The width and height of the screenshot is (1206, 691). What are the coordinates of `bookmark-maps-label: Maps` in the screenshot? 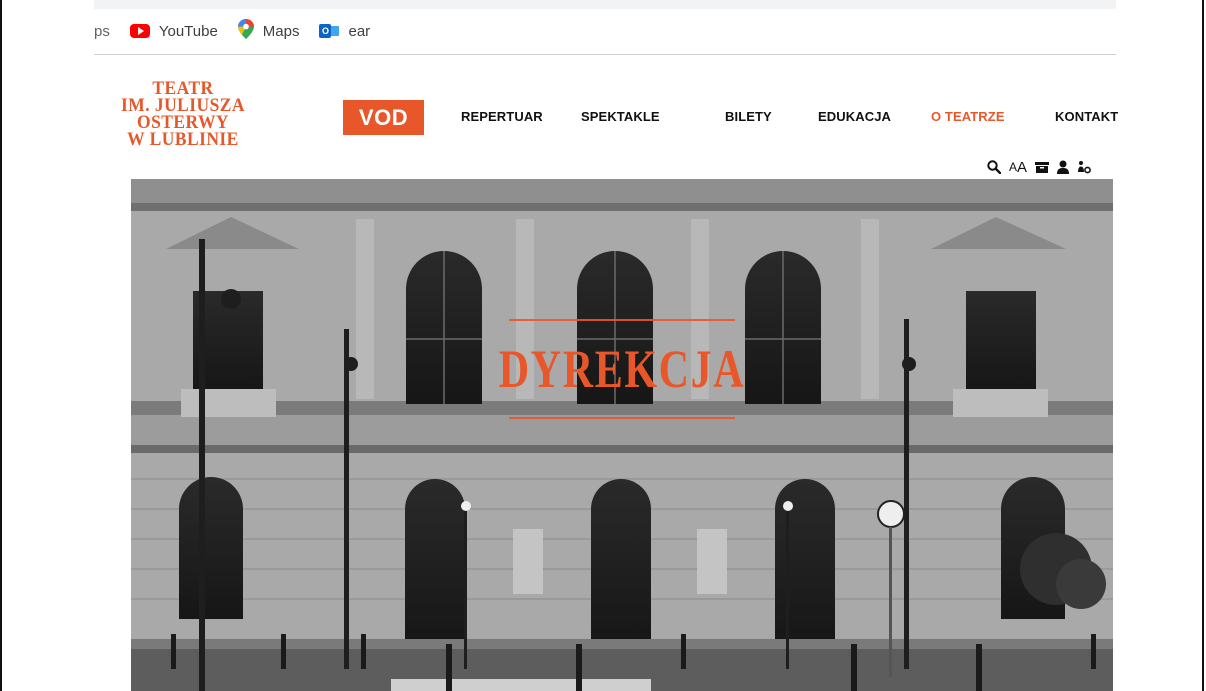 It's located at (281, 31).